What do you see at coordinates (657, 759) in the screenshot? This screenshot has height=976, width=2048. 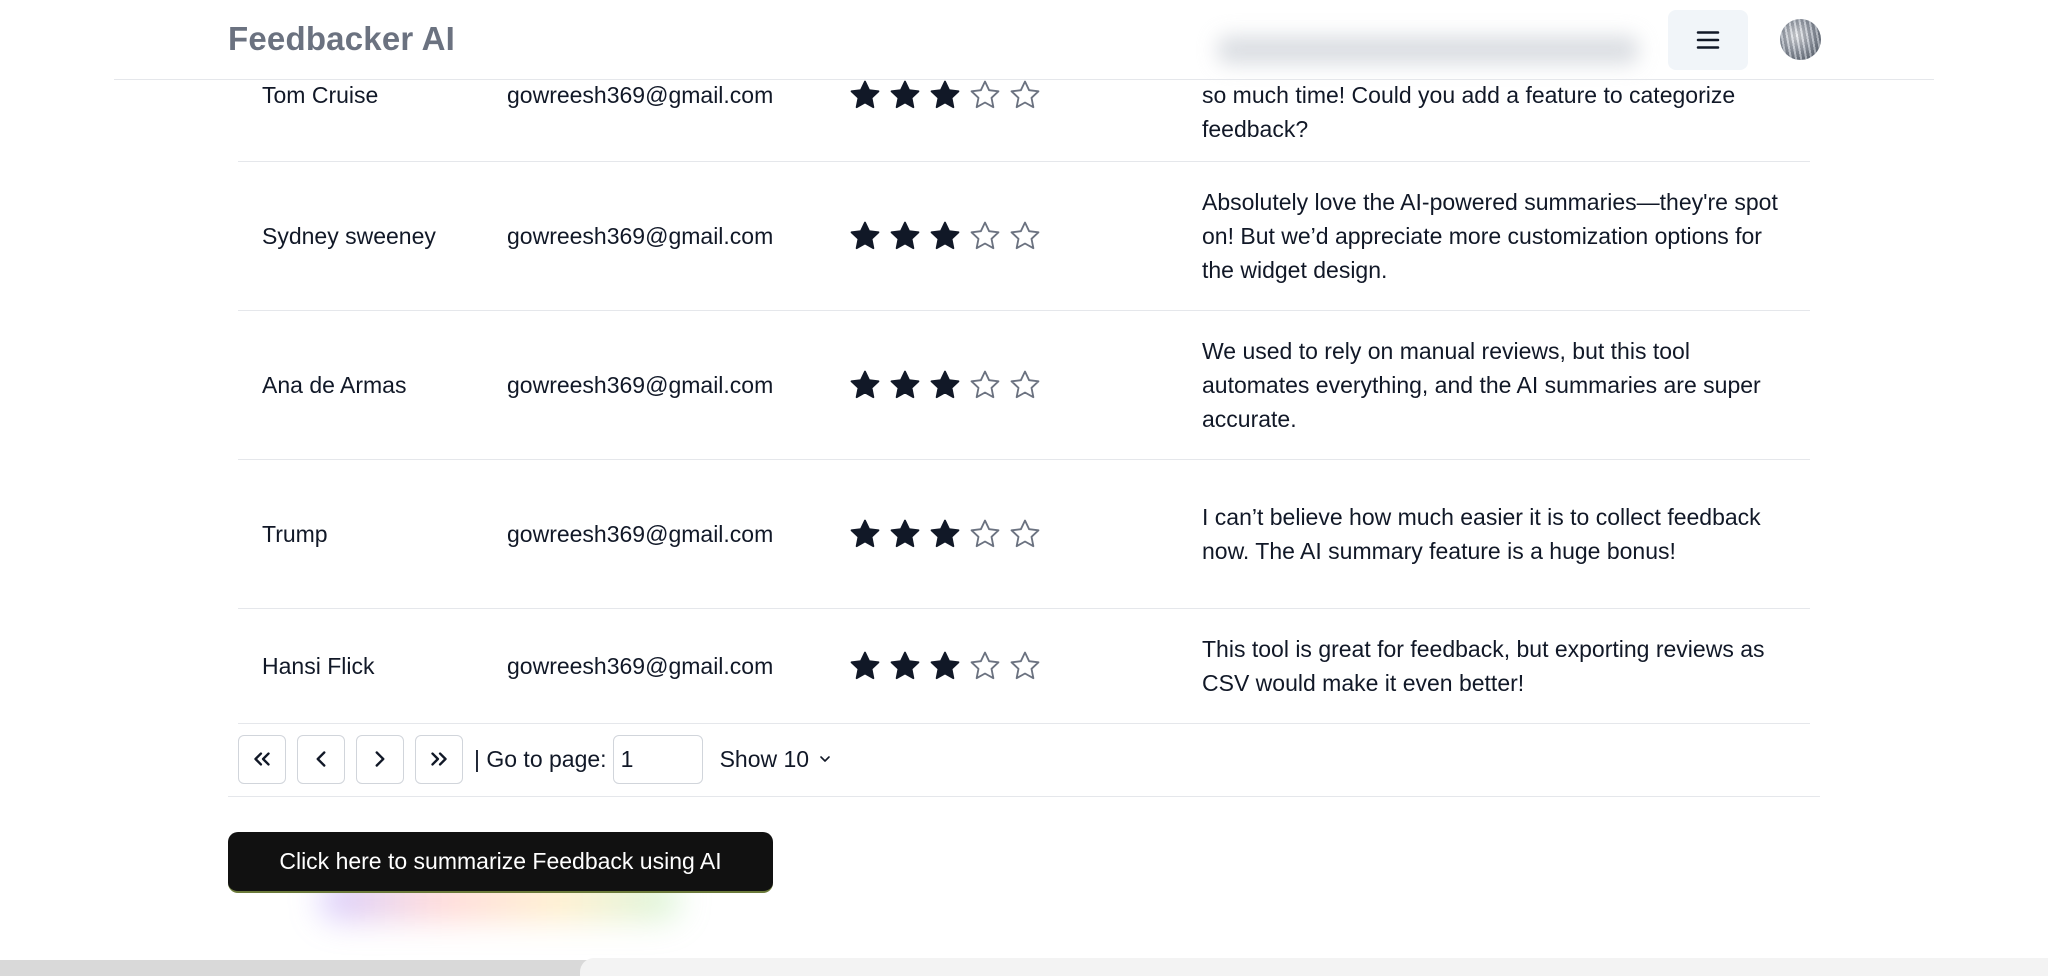 I see `goto-page-input` at bounding box center [657, 759].